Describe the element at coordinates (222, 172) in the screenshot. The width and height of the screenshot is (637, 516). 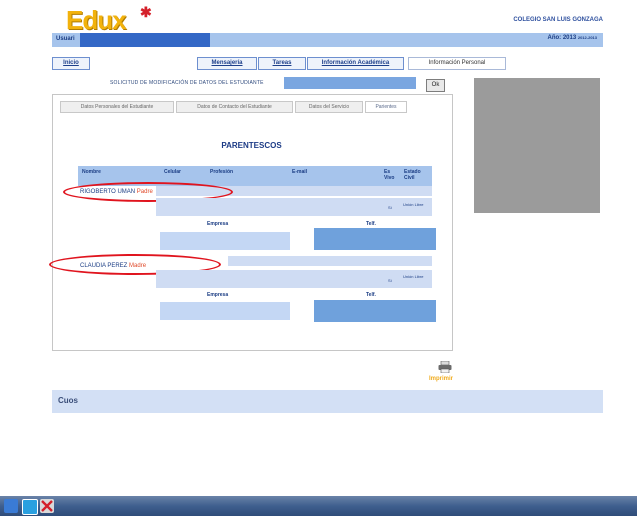
I see `col-profesion: Profesión` at that location.